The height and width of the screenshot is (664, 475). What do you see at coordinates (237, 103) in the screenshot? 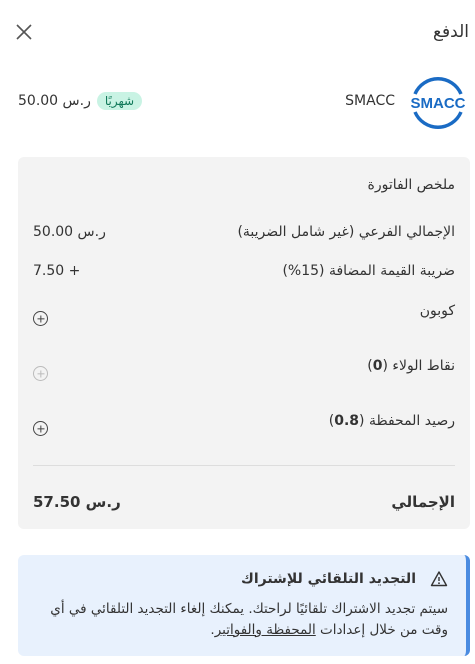
I see `product-row: SMACC SMACC 50.00 ر.س شهريًا` at bounding box center [237, 103].